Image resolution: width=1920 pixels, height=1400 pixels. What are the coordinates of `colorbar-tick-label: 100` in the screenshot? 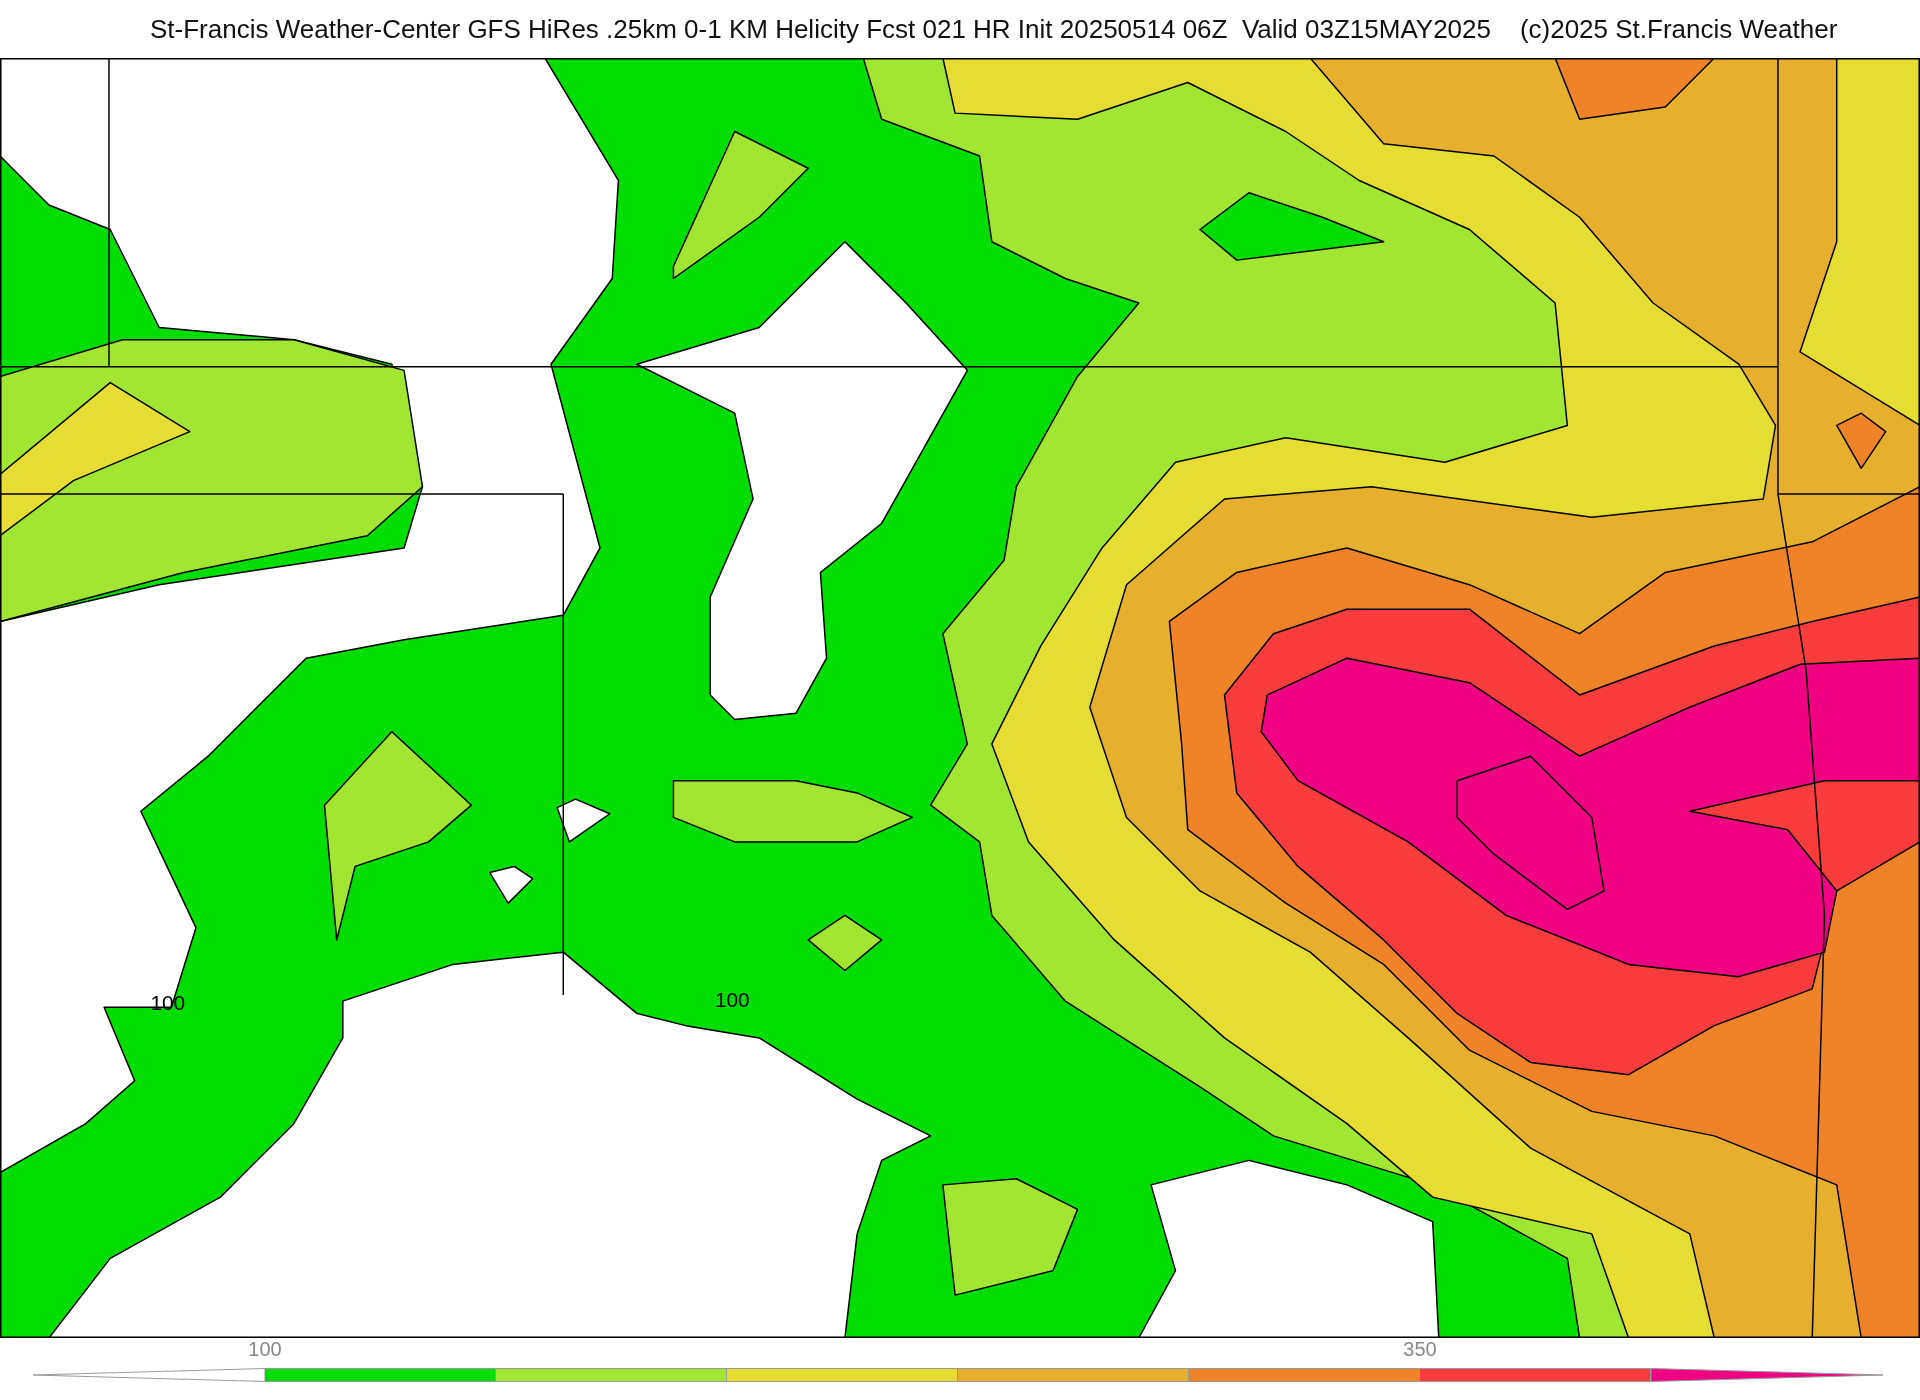 It's located at (265, 1349).